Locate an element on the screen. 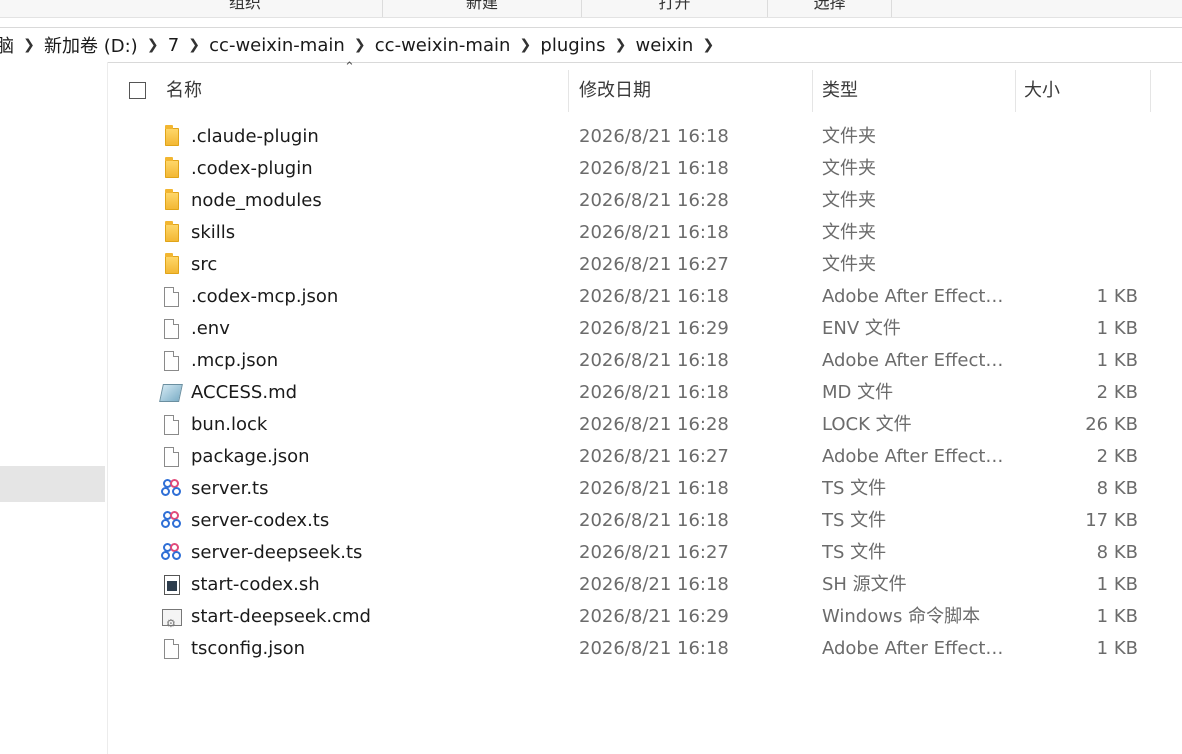  column-header-name: 名称 is located at coordinates (184, 91).